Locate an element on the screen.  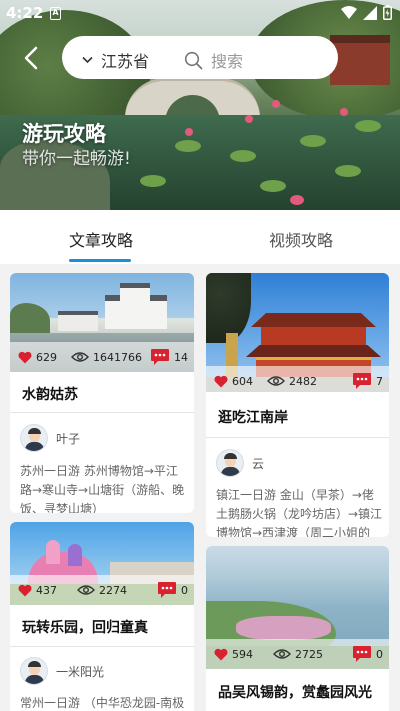
like-count: 629 is located at coordinates (46, 357).